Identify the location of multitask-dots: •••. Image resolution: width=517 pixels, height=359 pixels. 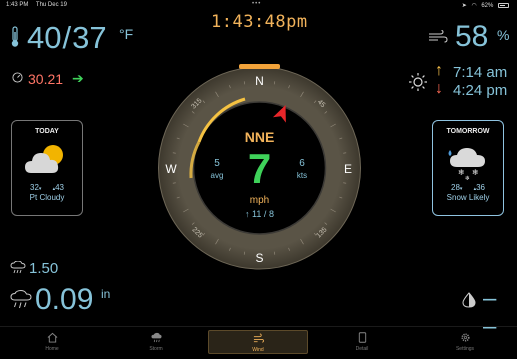
(256, 4).